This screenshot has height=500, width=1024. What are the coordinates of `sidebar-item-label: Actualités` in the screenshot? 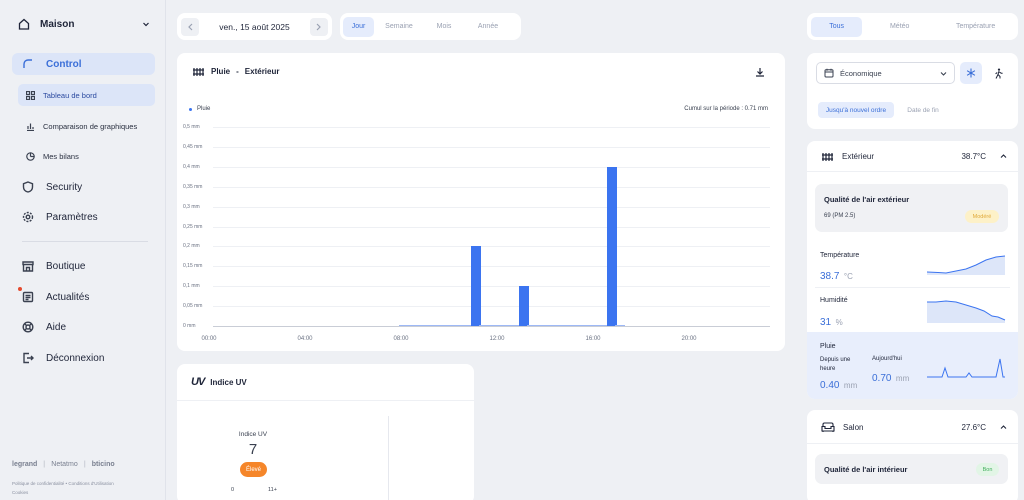 It's located at (68, 297).